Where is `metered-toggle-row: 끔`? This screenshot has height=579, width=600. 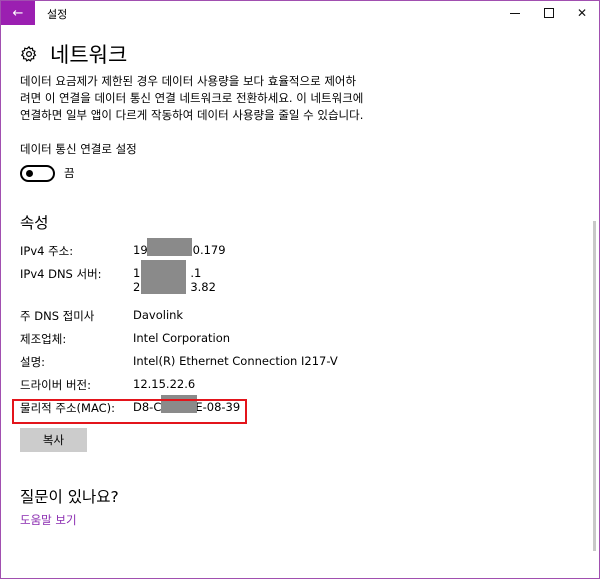 metered-toggle-row: 끔 is located at coordinates (300, 173).